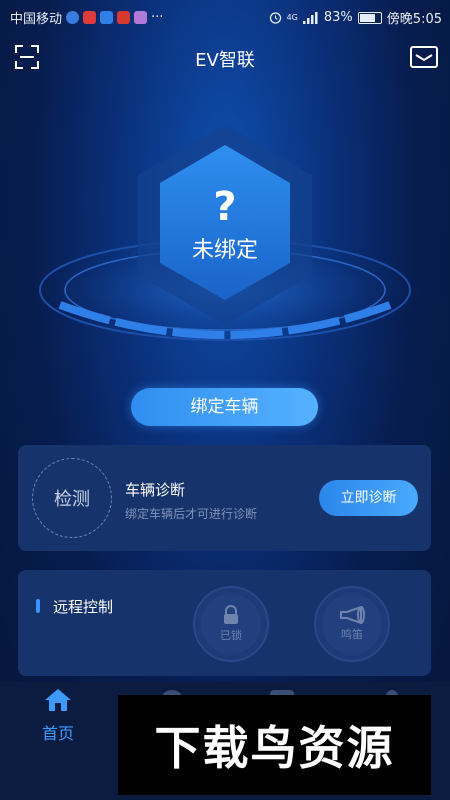  I want to click on lock-label: 已锁, so click(231, 635).